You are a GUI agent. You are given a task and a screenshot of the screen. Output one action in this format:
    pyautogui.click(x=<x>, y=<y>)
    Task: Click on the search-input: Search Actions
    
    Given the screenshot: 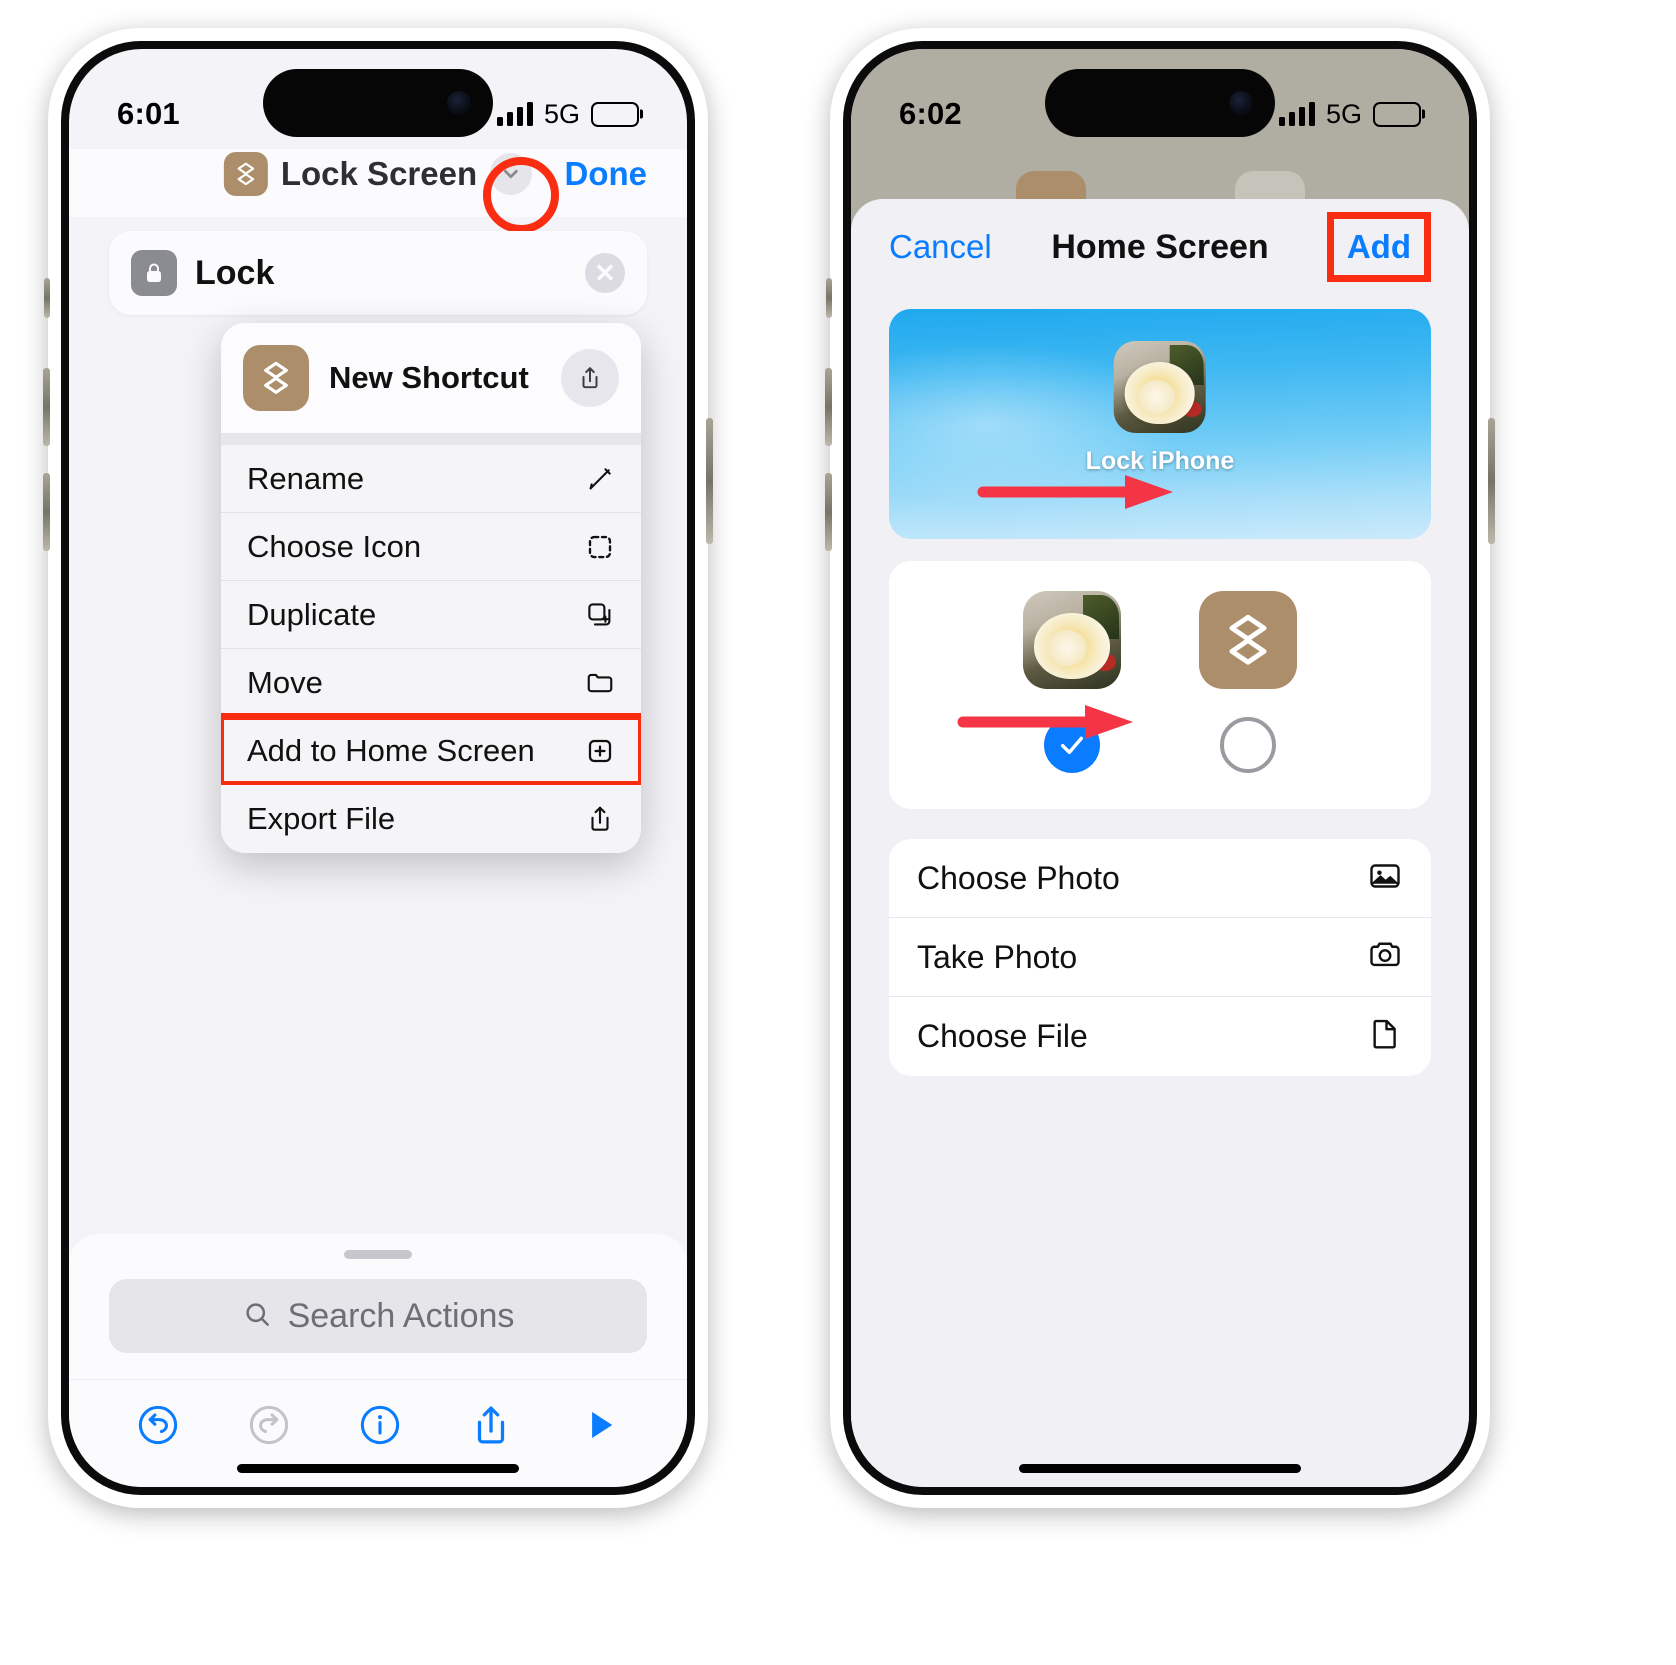 What is the action you would take?
    pyautogui.click(x=378, y=1316)
    